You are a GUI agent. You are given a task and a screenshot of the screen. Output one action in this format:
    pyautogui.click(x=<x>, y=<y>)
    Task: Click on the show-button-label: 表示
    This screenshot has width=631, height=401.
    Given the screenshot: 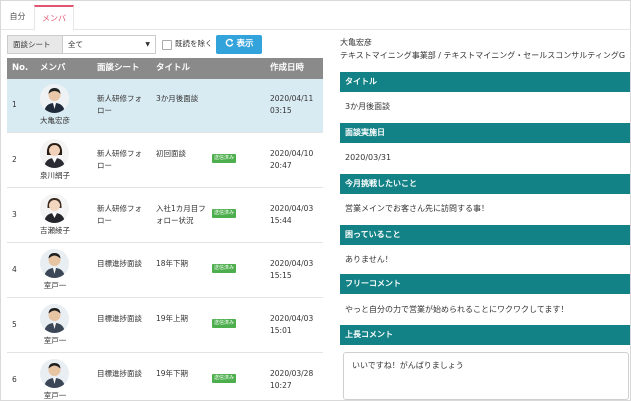 What is the action you would take?
    pyautogui.click(x=245, y=44)
    